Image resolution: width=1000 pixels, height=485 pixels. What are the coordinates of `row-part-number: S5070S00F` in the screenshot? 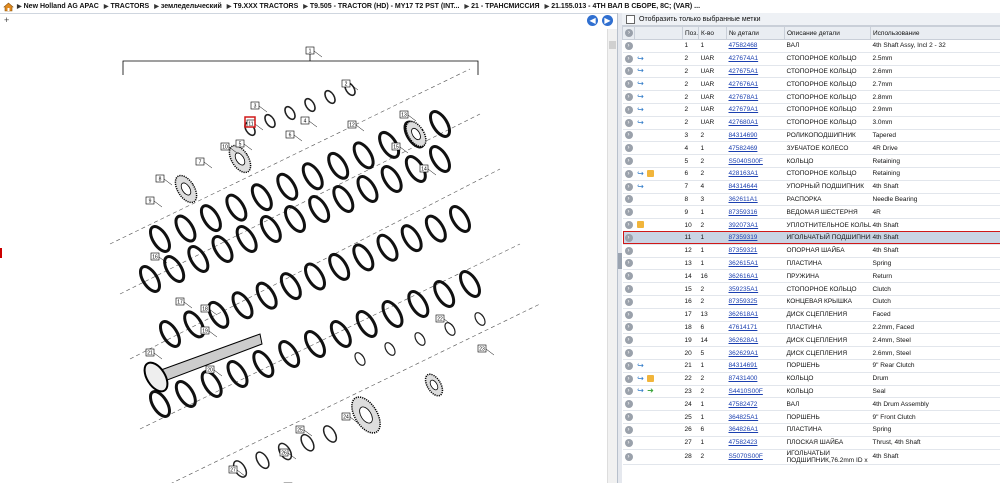 It's located at (756, 456).